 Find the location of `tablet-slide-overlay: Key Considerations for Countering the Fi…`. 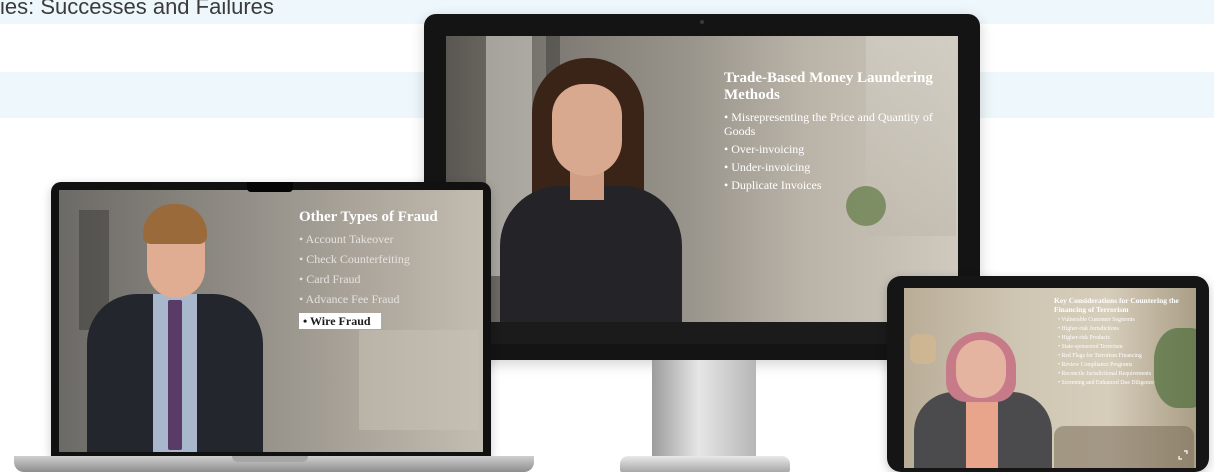

tablet-slide-overlay: Key Considerations for Countering the Fi… is located at coordinates (1123, 342).